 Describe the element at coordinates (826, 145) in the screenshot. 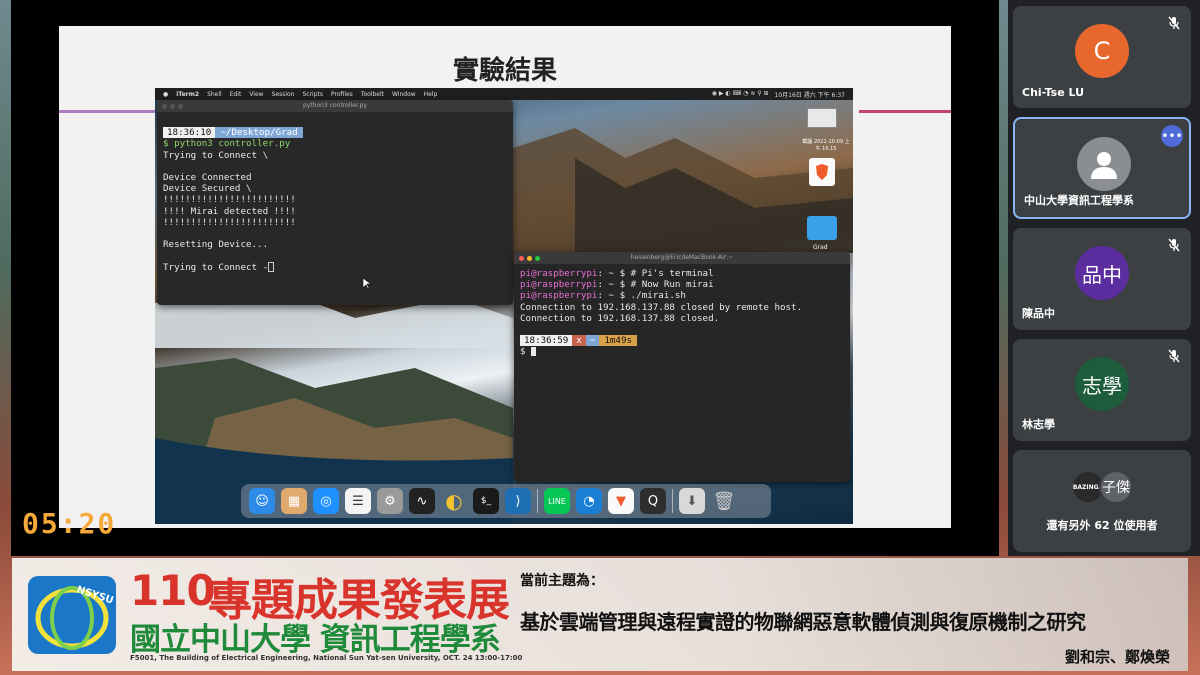

I see `screenshot-file-label: 截圖 2021-10-09 上午 10.15` at that location.